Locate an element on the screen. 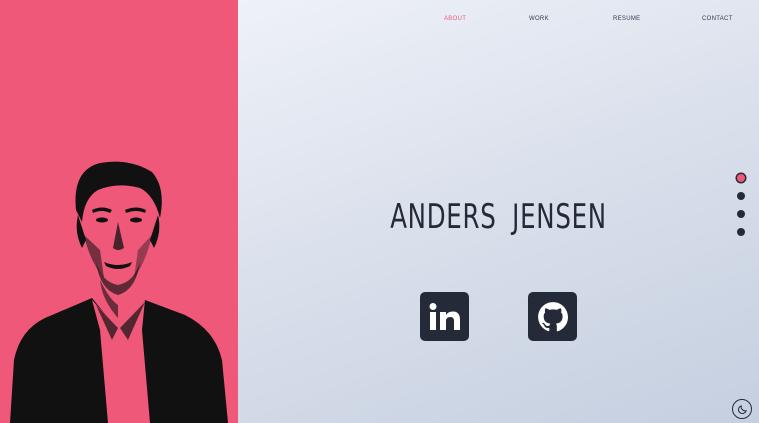 The image size is (759, 423). linkedin-icon is located at coordinates (444, 316).